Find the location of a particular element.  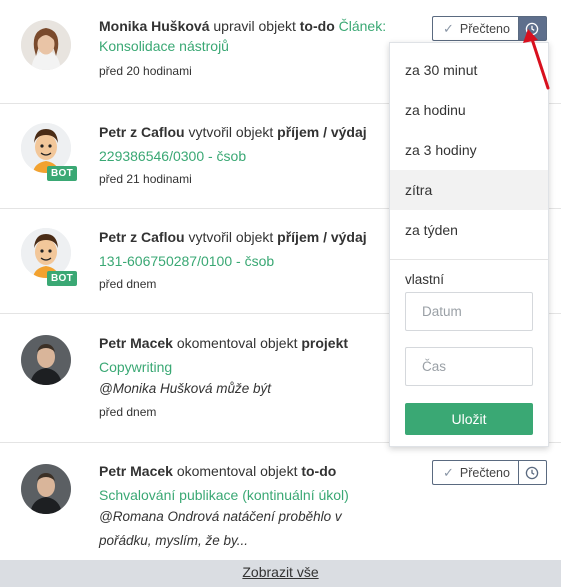

clock-icon is located at coordinates (532, 472).